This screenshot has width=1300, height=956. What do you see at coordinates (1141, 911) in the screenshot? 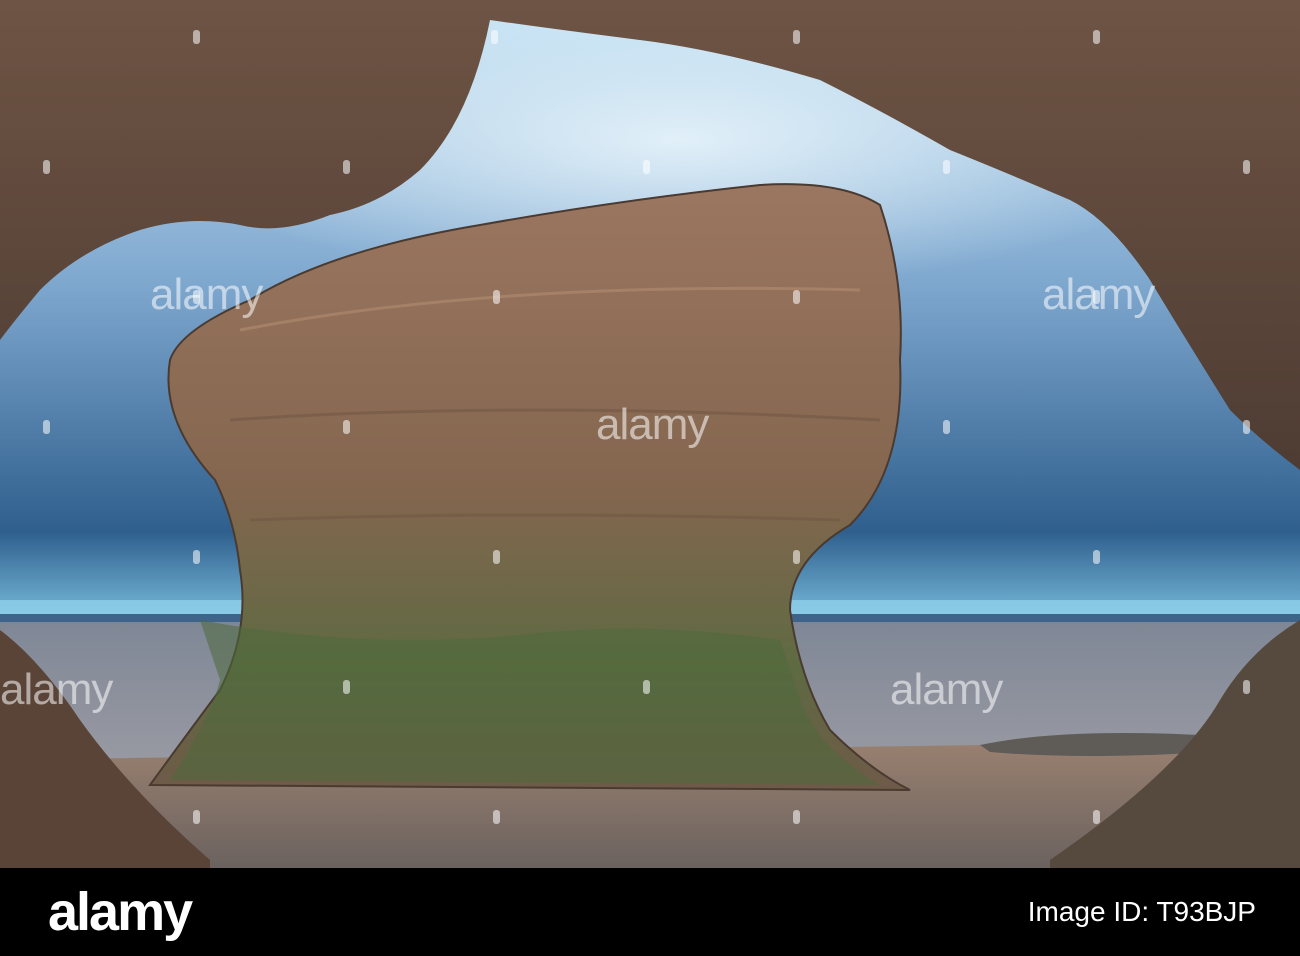
I see `image-id-label: Image ID: T93BJP` at bounding box center [1141, 911].